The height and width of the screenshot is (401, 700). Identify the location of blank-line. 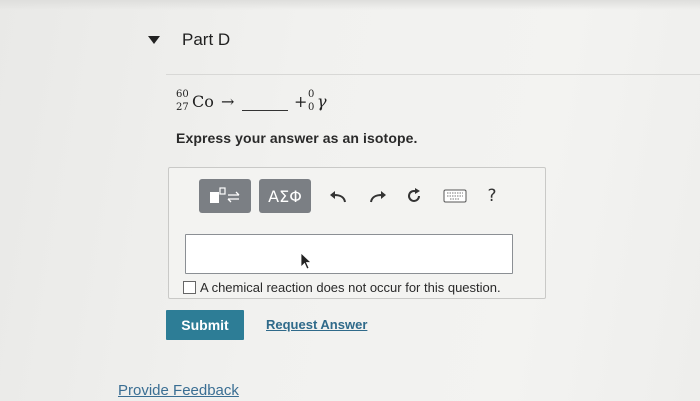
(265, 110).